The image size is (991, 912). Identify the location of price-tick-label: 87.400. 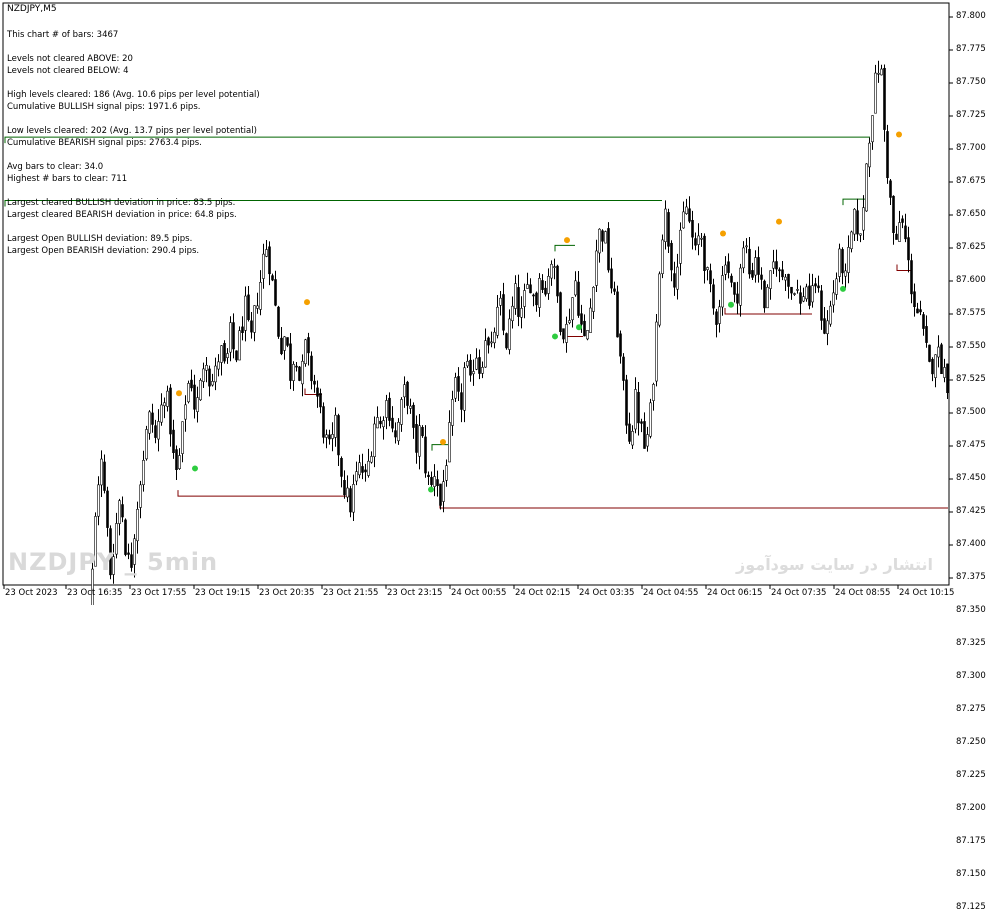
(971, 544).